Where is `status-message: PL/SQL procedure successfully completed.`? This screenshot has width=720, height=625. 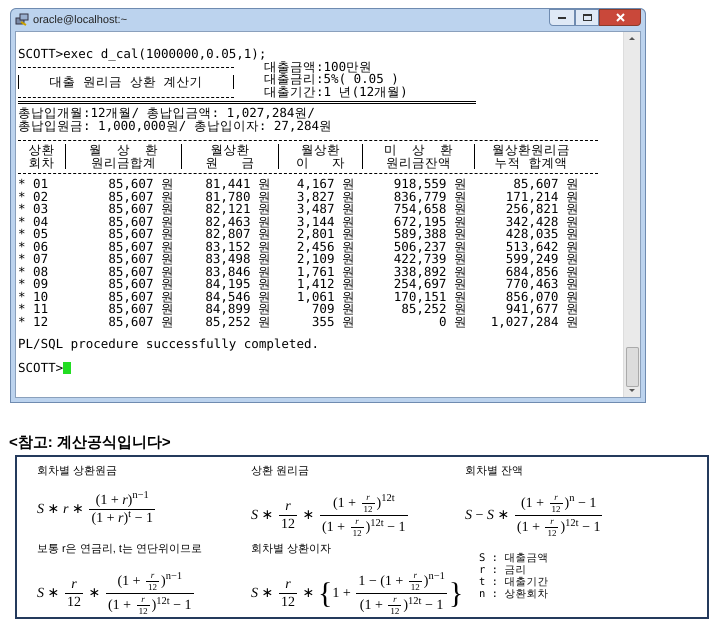
status-message: PL/SQL procedure successfully completed. is located at coordinates (169, 344).